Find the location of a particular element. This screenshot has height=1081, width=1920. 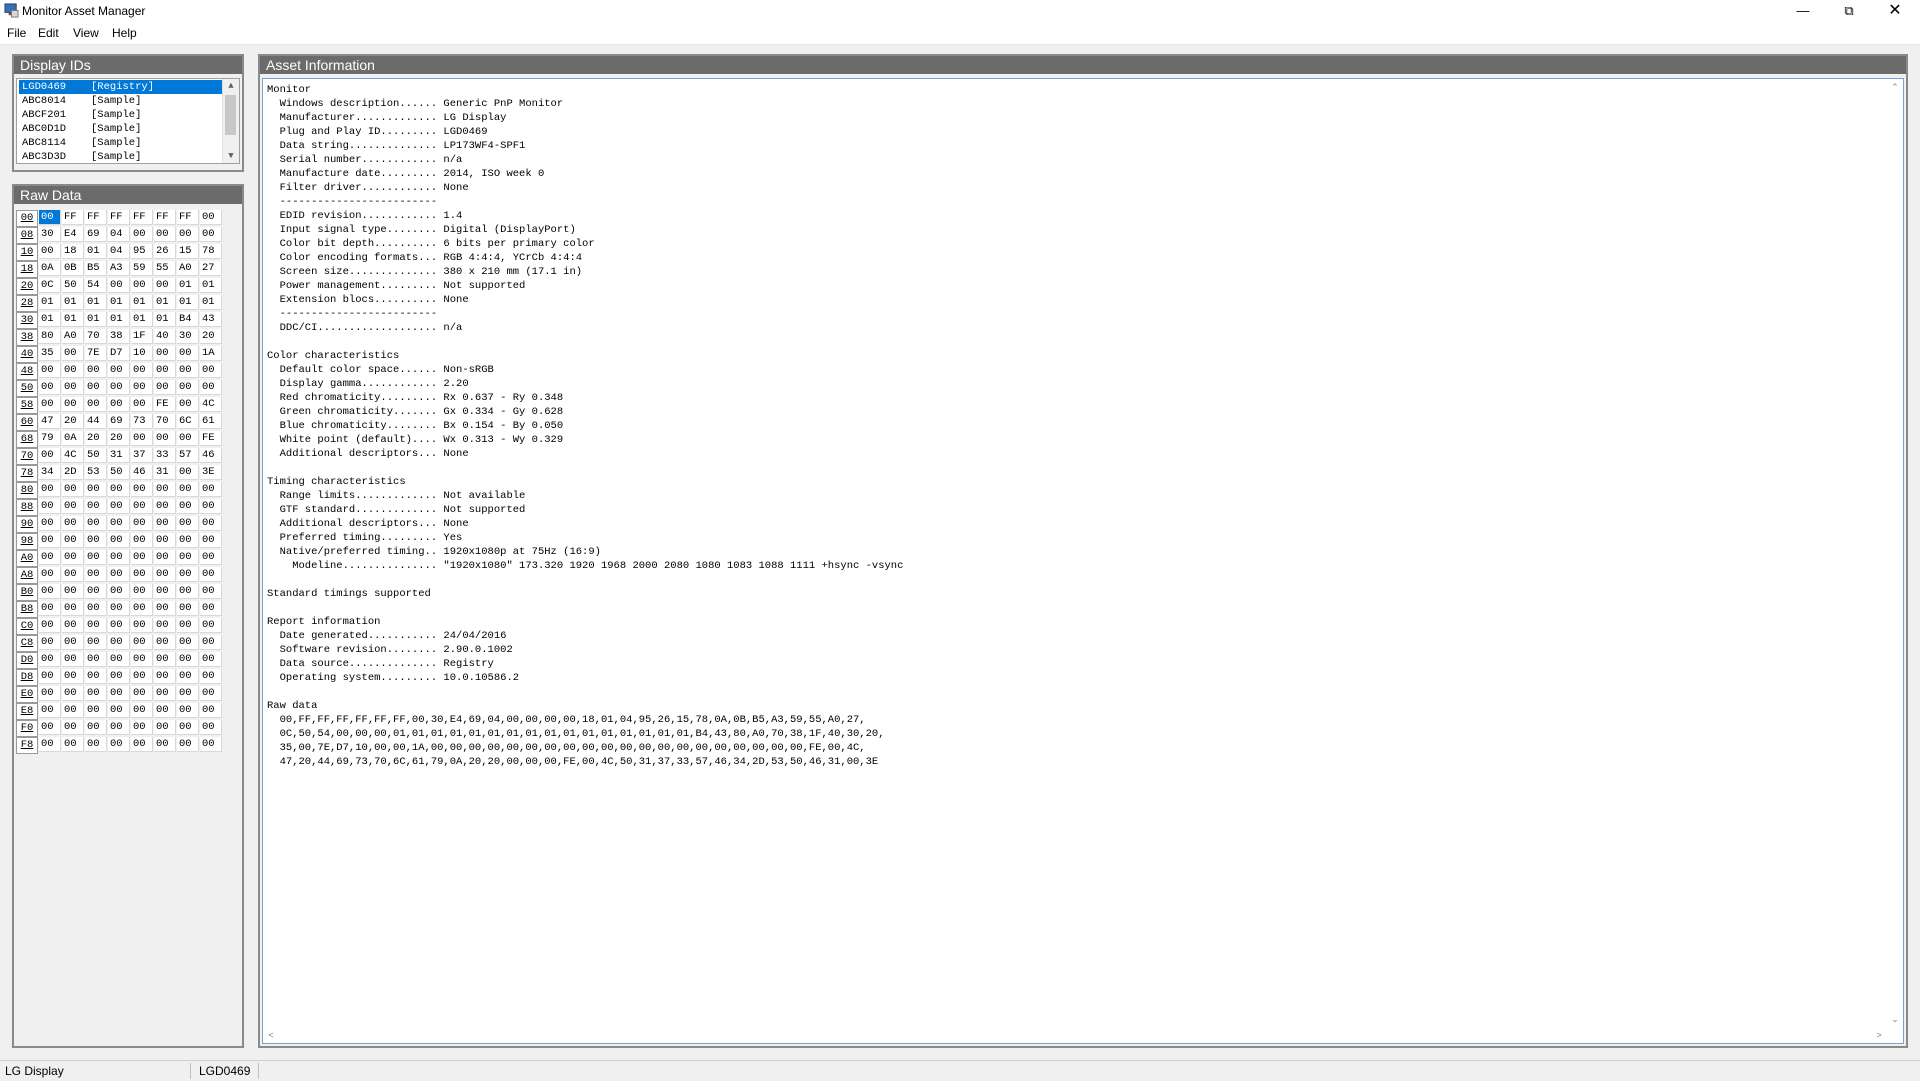

raw-data-byte: 18 is located at coordinates (73, 251).